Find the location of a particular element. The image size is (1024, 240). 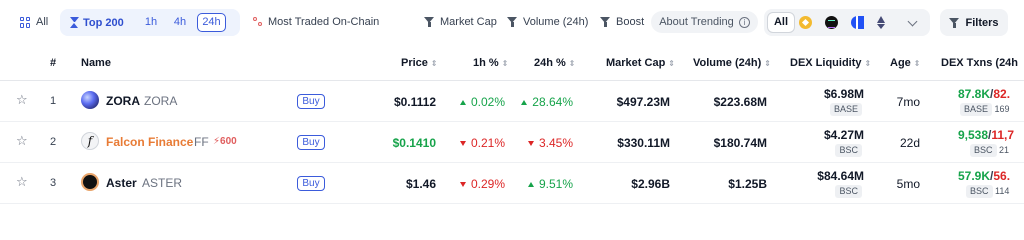

filters-label: Filters is located at coordinates (982, 22).